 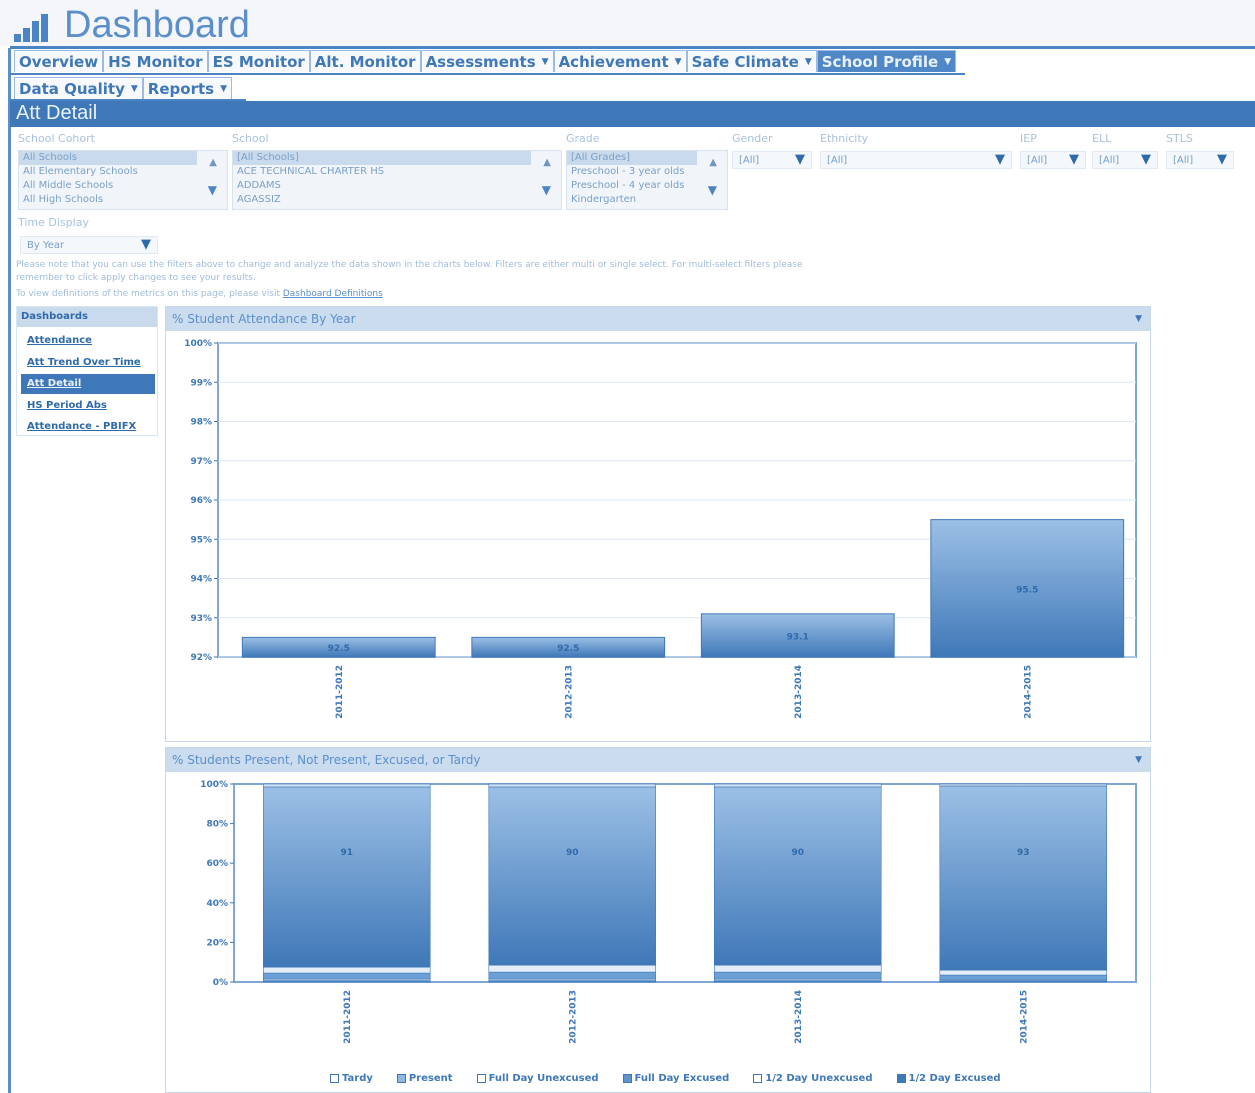 What do you see at coordinates (627, 23) in the screenshot?
I see `app-header: Dashboard` at bounding box center [627, 23].